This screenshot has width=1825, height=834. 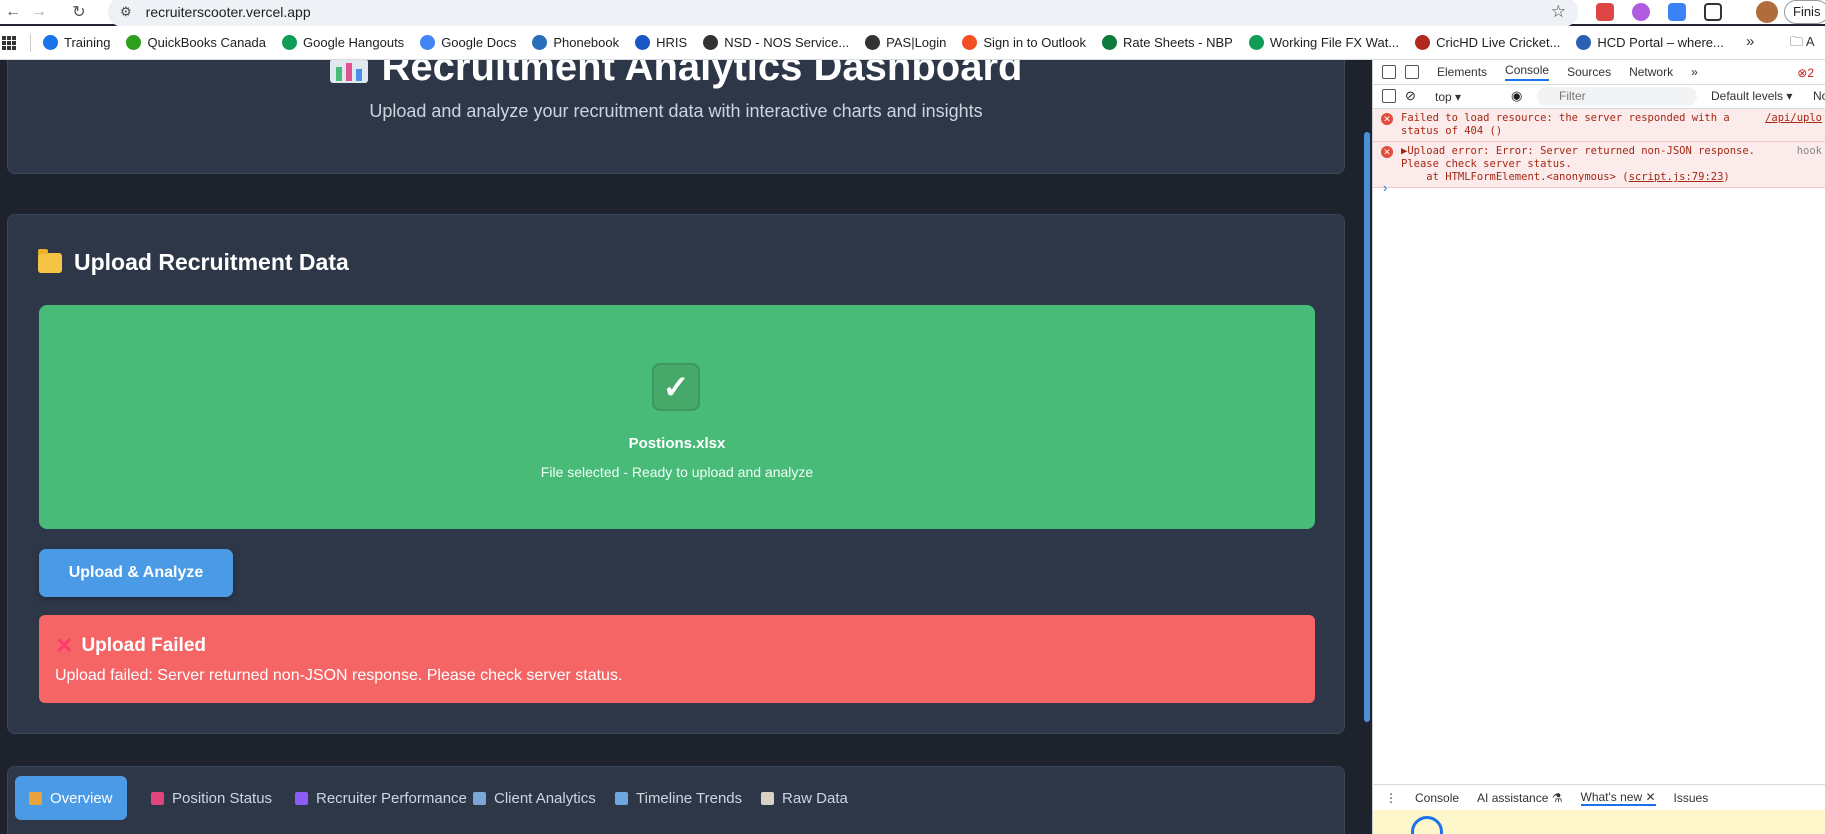 What do you see at coordinates (1389, 72) in the screenshot?
I see `inspect-element-icon` at bounding box center [1389, 72].